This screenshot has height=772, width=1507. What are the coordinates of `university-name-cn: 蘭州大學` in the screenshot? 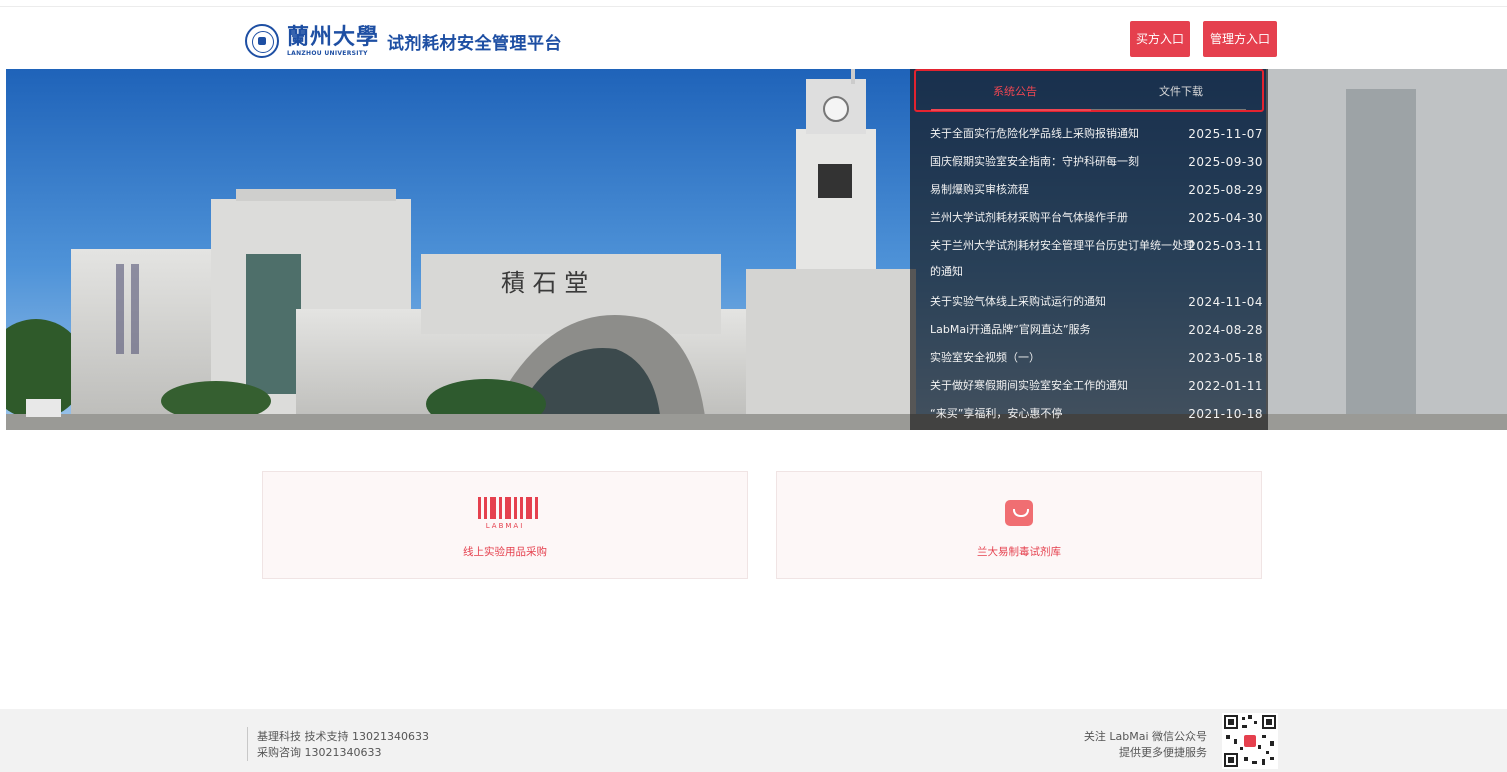 It's located at (333, 36).